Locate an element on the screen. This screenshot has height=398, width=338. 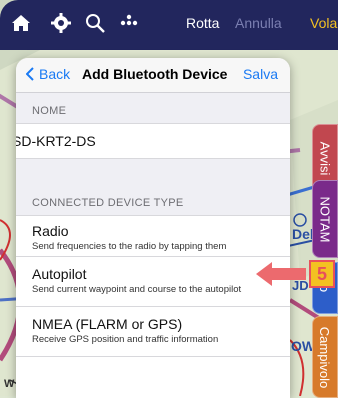
back-label: Back is located at coordinates (55, 74).